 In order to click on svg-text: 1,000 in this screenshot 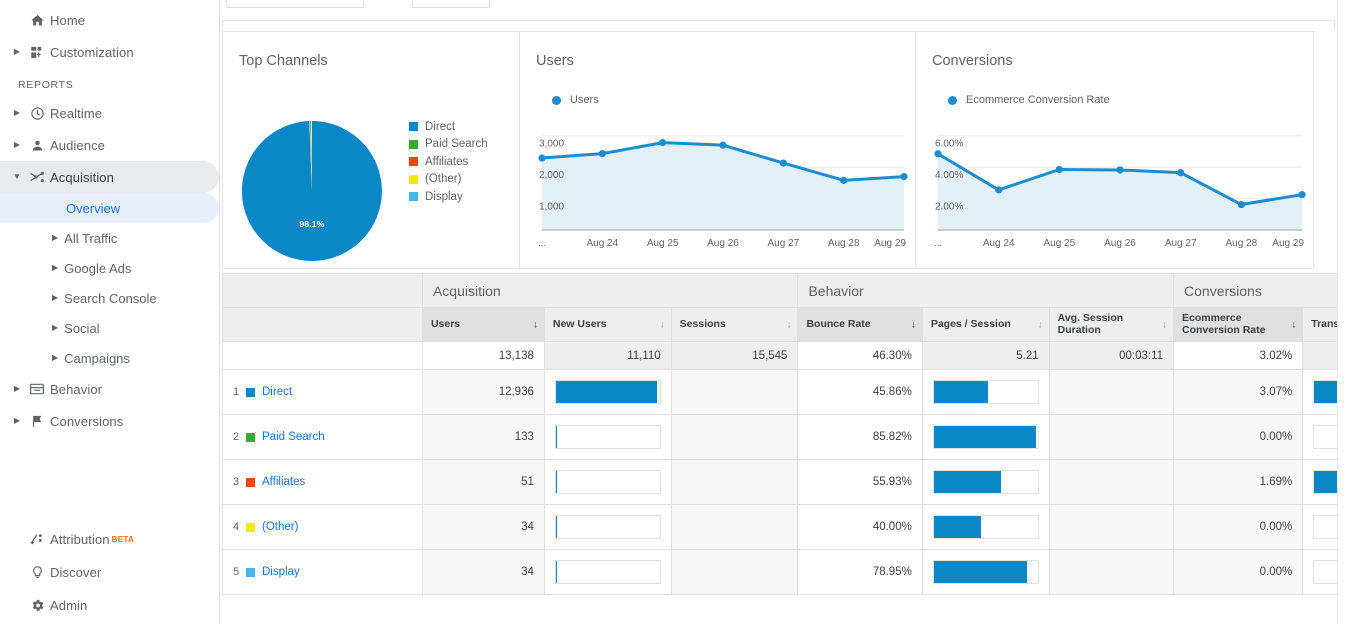, I will do `click(551, 207)`.